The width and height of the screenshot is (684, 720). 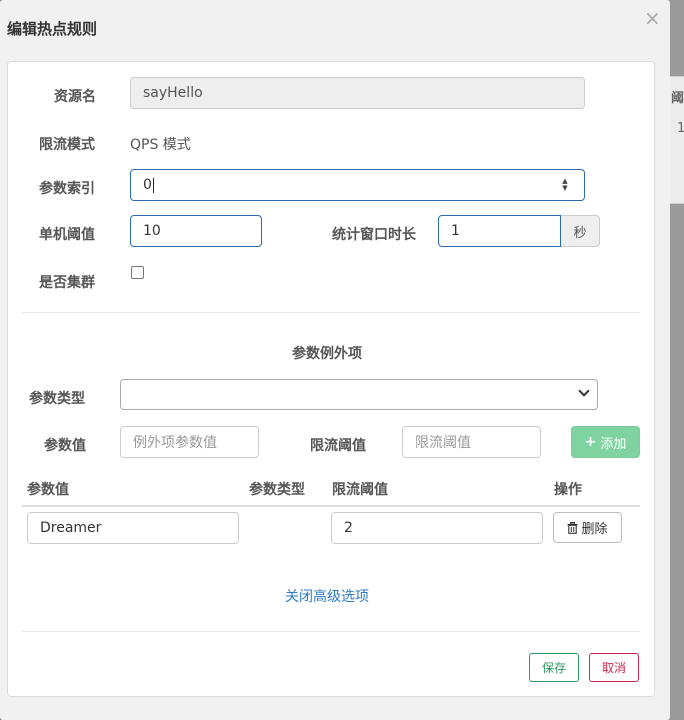 What do you see at coordinates (48, 490) in the screenshot?
I see `table-header-param-value: 参数值` at bounding box center [48, 490].